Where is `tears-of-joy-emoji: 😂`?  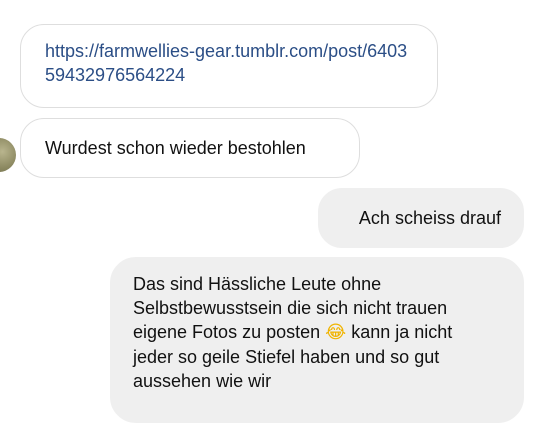
tears-of-joy-emoji: 😂 is located at coordinates (336, 332).